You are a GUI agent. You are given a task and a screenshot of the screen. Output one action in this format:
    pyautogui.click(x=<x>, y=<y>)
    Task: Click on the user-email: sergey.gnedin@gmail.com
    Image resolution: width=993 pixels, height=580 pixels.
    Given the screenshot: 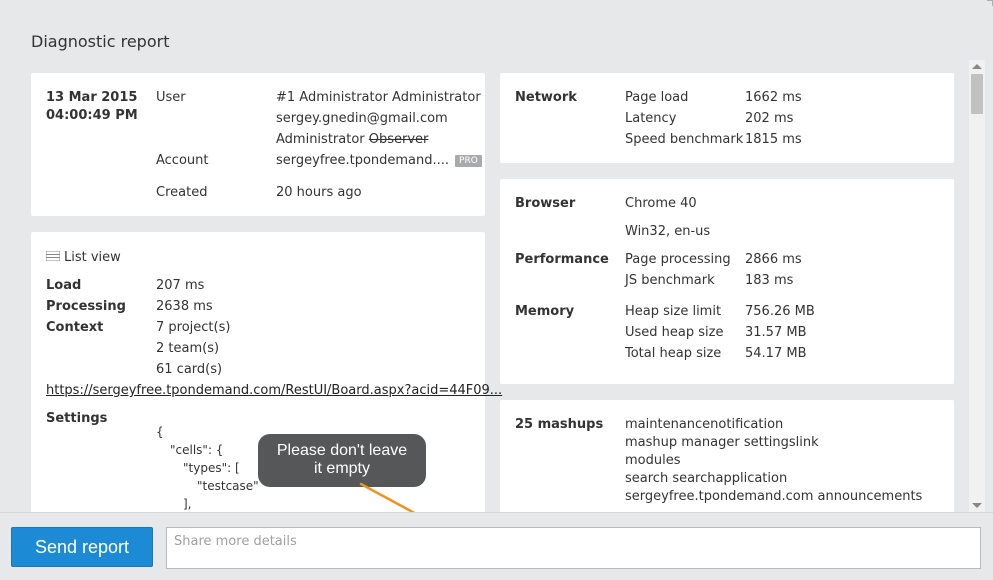 What is the action you would take?
    pyautogui.click(x=362, y=118)
    